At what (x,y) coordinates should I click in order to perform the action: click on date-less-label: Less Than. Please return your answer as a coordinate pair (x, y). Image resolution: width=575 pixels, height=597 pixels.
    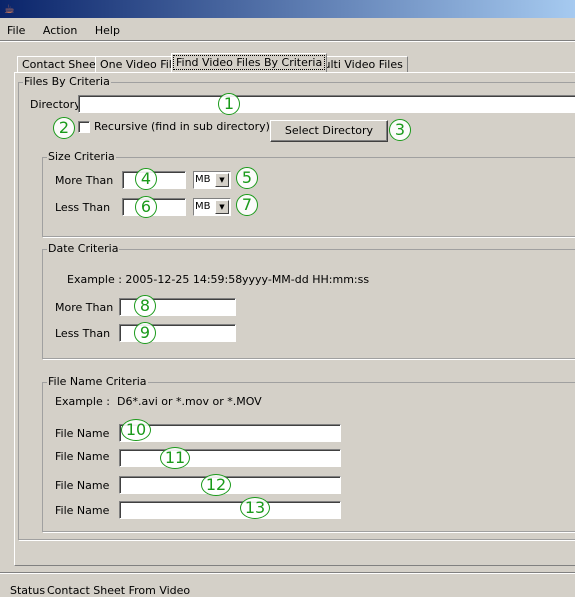
    Looking at the image, I should click on (83, 333).